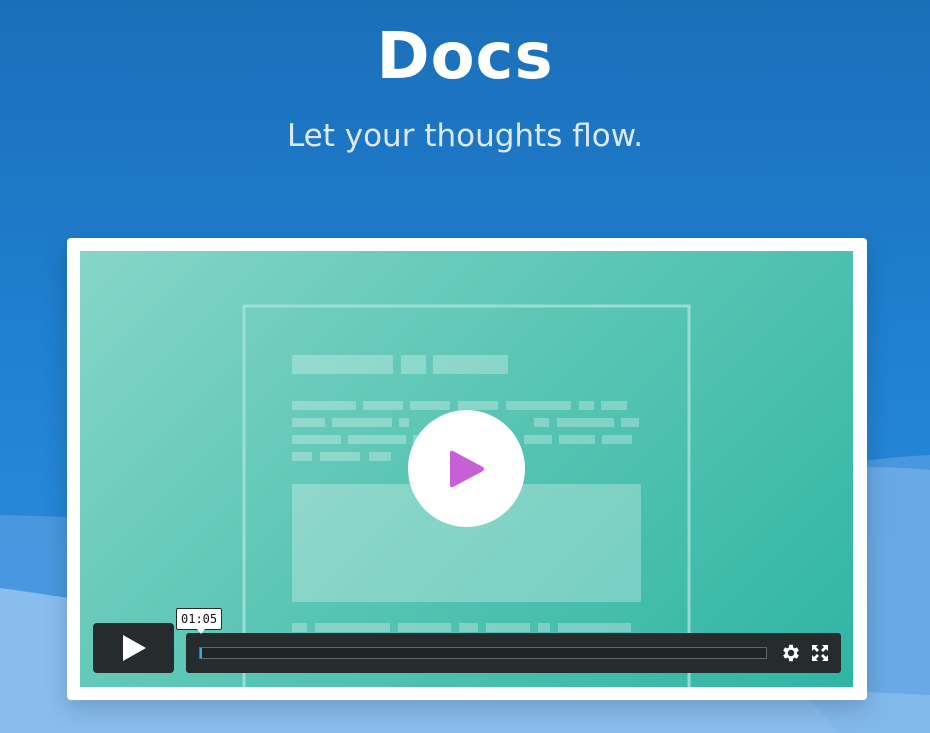 This screenshot has width=930, height=733. What do you see at coordinates (199, 621) in the screenshot?
I see `current-time-tooltip: 01:05` at bounding box center [199, 621].